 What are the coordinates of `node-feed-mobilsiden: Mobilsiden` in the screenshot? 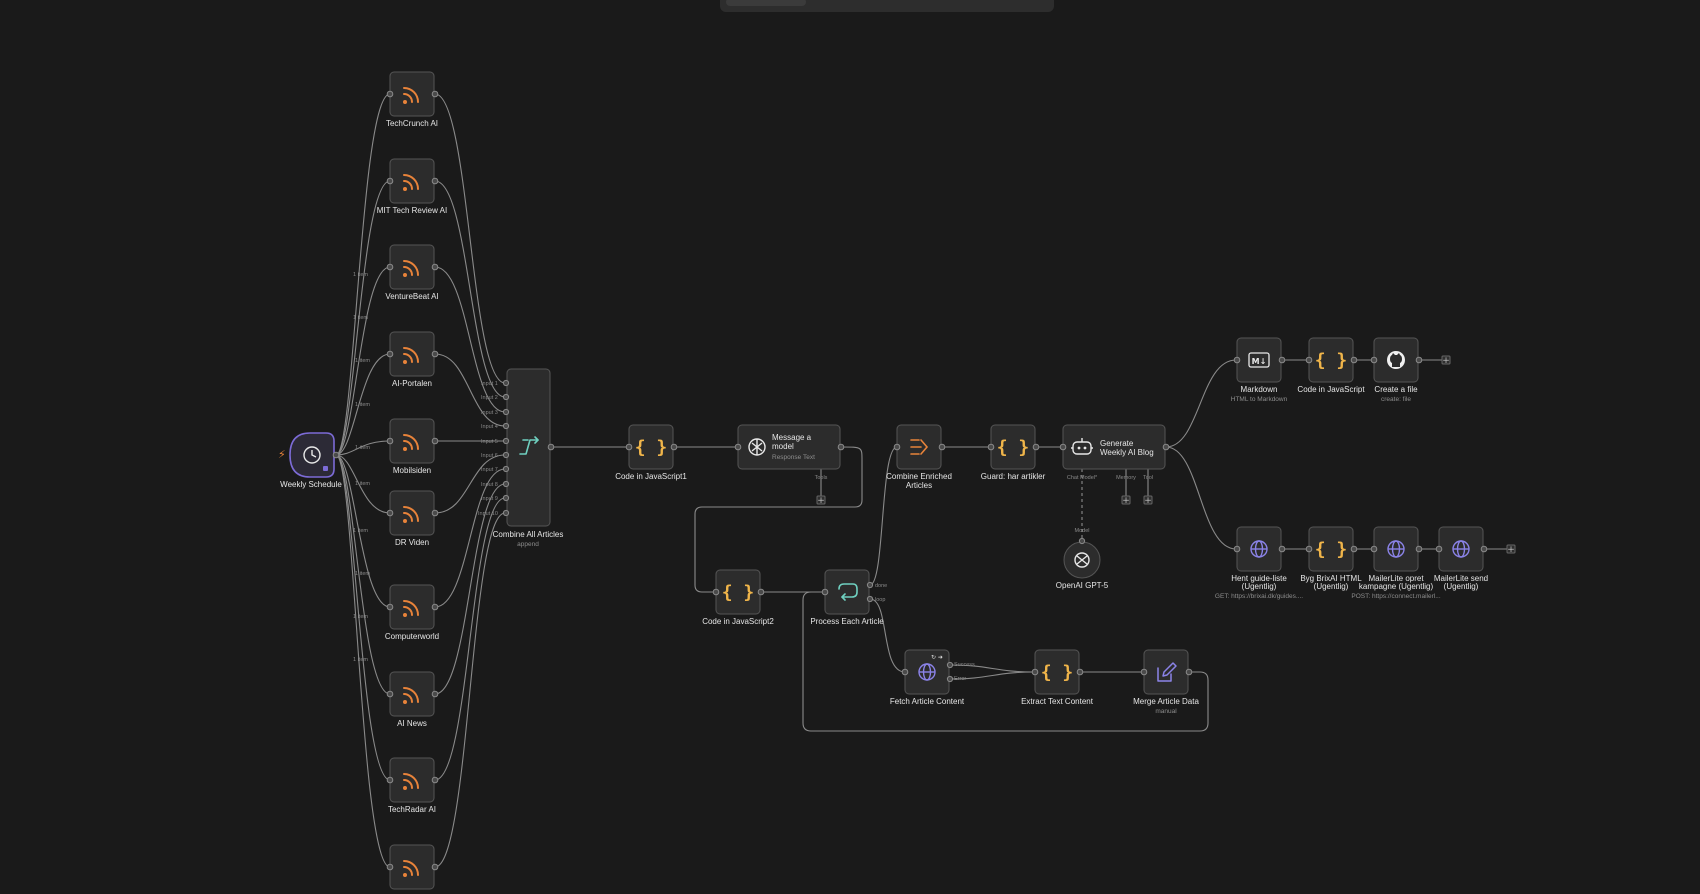 It's located at (412, 446).